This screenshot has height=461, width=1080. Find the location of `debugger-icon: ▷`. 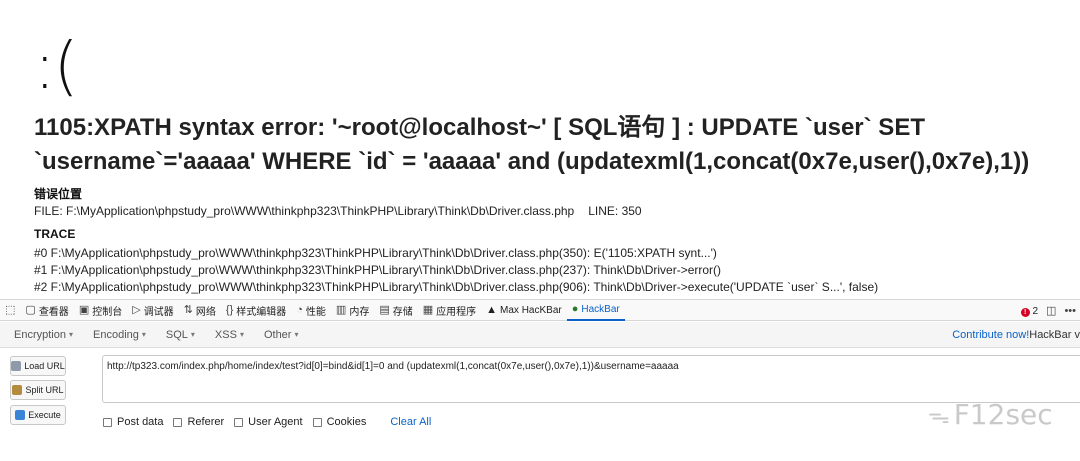

debugger-icon: ▷ is located at coordinates (136, 309).